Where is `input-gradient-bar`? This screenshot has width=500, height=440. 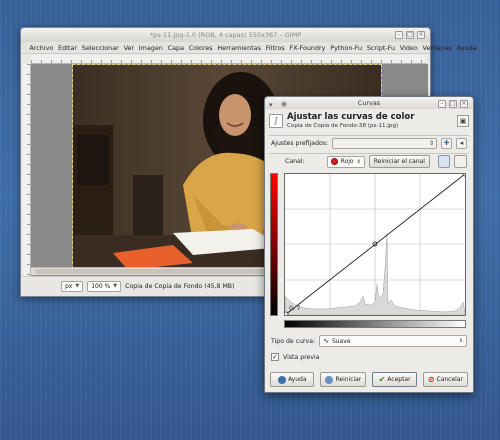
input-gradient-bar is located at coordinates (375, 324).